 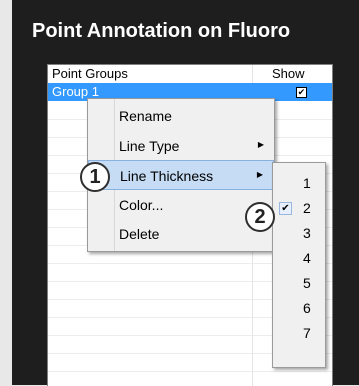 I want to click on callout-badge-2: 2, so click(x=260, y=217).